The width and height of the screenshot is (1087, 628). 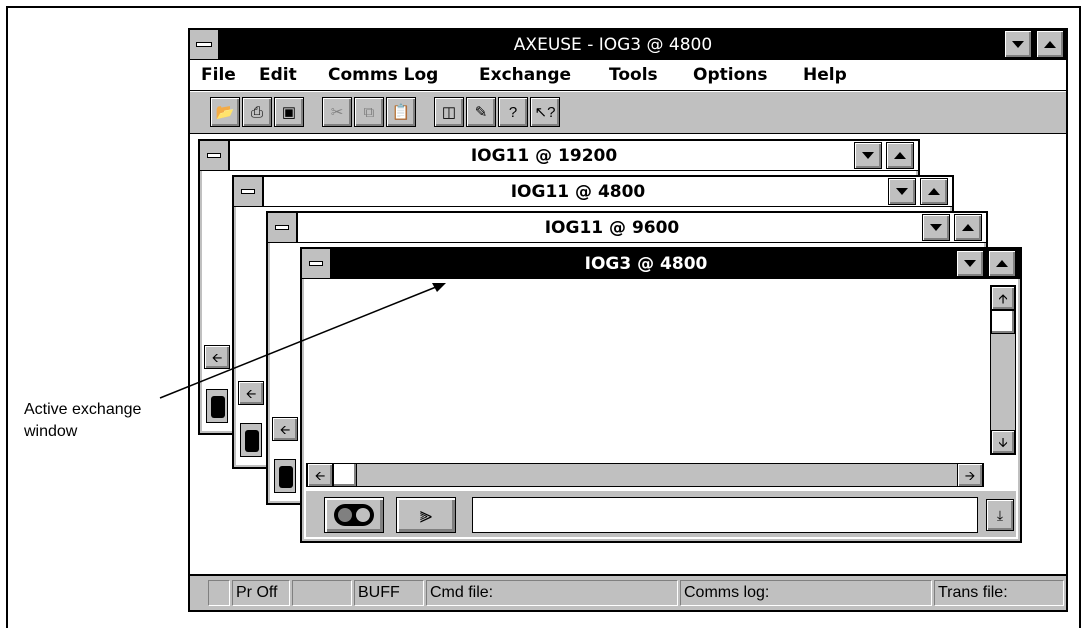 I want to click on child-title-bar: IOG11 @ 19200, so click(x=559, y=156).